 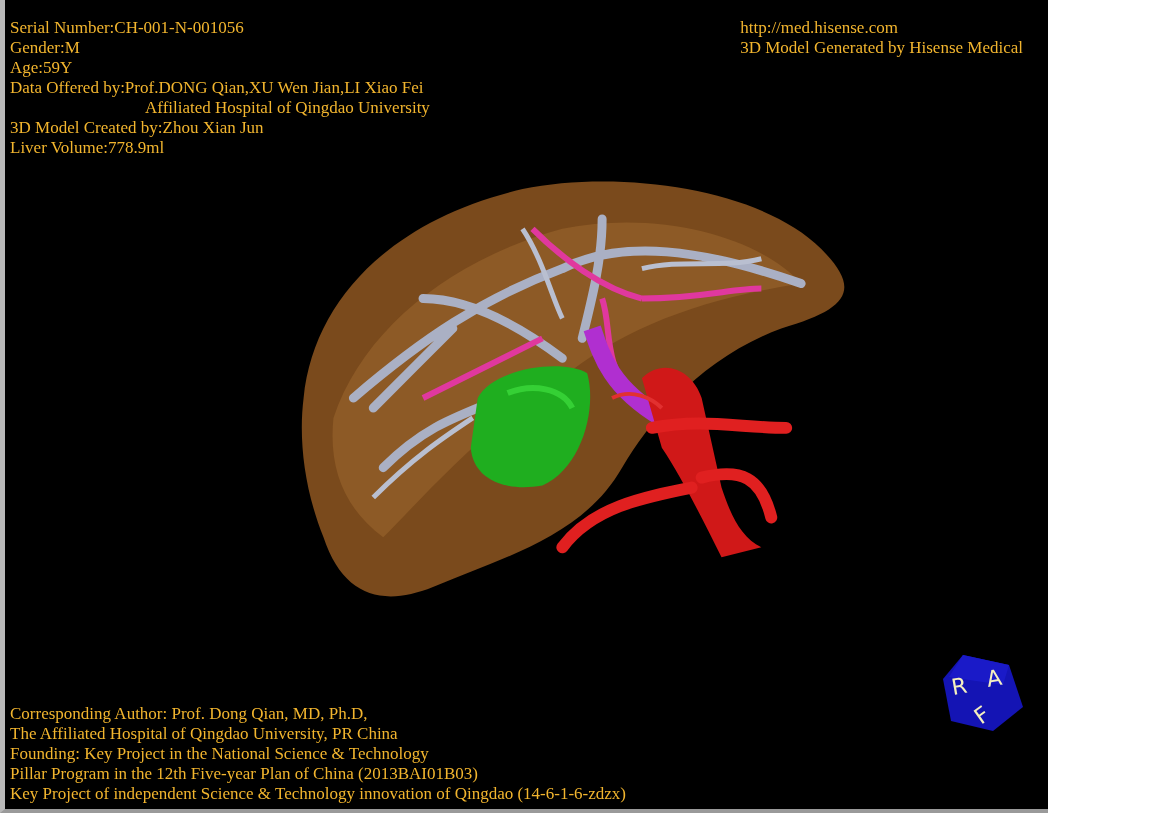 What do you see at coordinates (994, 678) in the screenshot?
I see `cube-label: A` at bounding box center [994, 678].